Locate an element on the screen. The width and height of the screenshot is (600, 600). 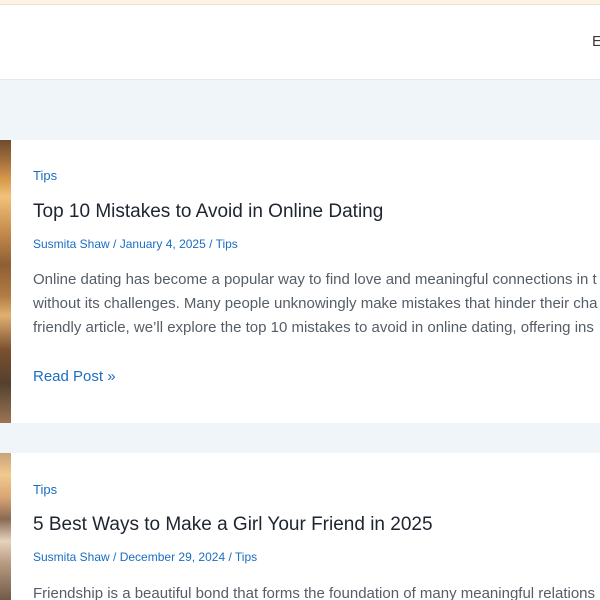
post-meta: Susmita Shaw / January 4, 2025 / Tips is located at coordinates (135, 244).